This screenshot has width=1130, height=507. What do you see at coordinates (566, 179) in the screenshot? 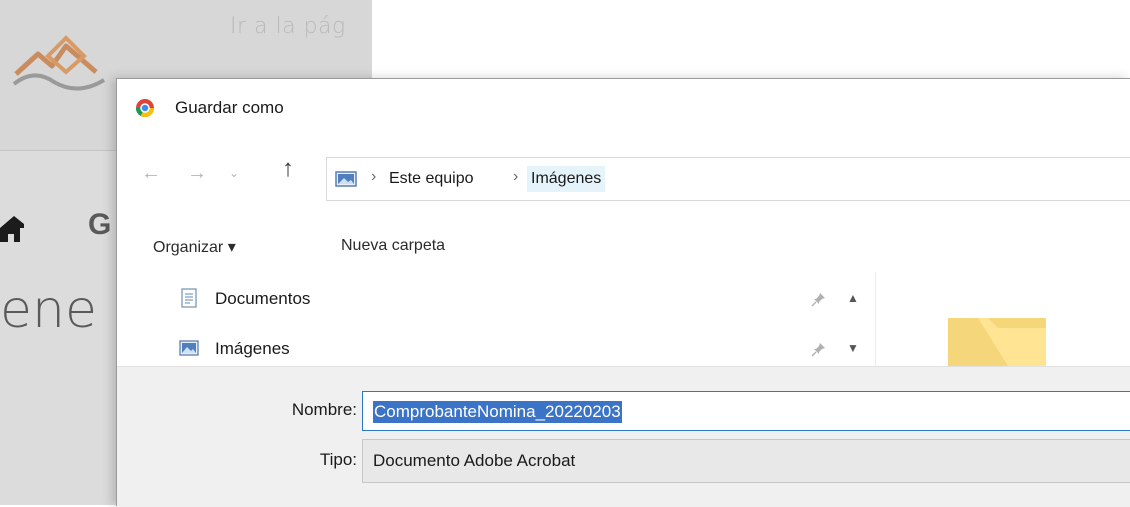
I see `breadcrumb-pictures: Imágenes` at bounding box center [566, 179].